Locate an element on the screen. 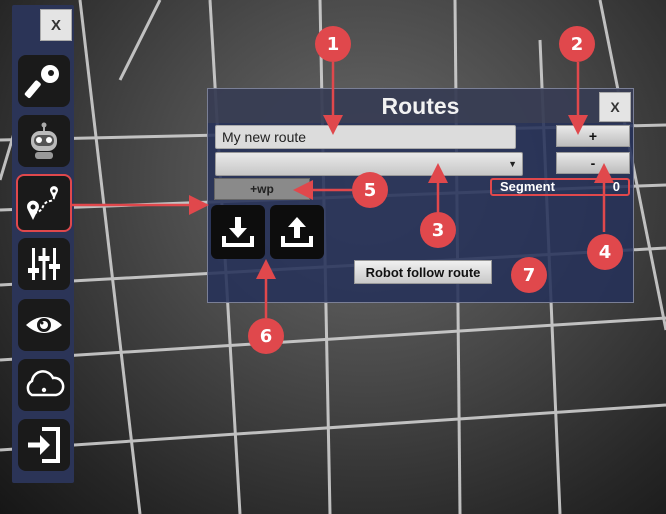  annotation-badge-2: 2 is located at coordinates (577, 44).